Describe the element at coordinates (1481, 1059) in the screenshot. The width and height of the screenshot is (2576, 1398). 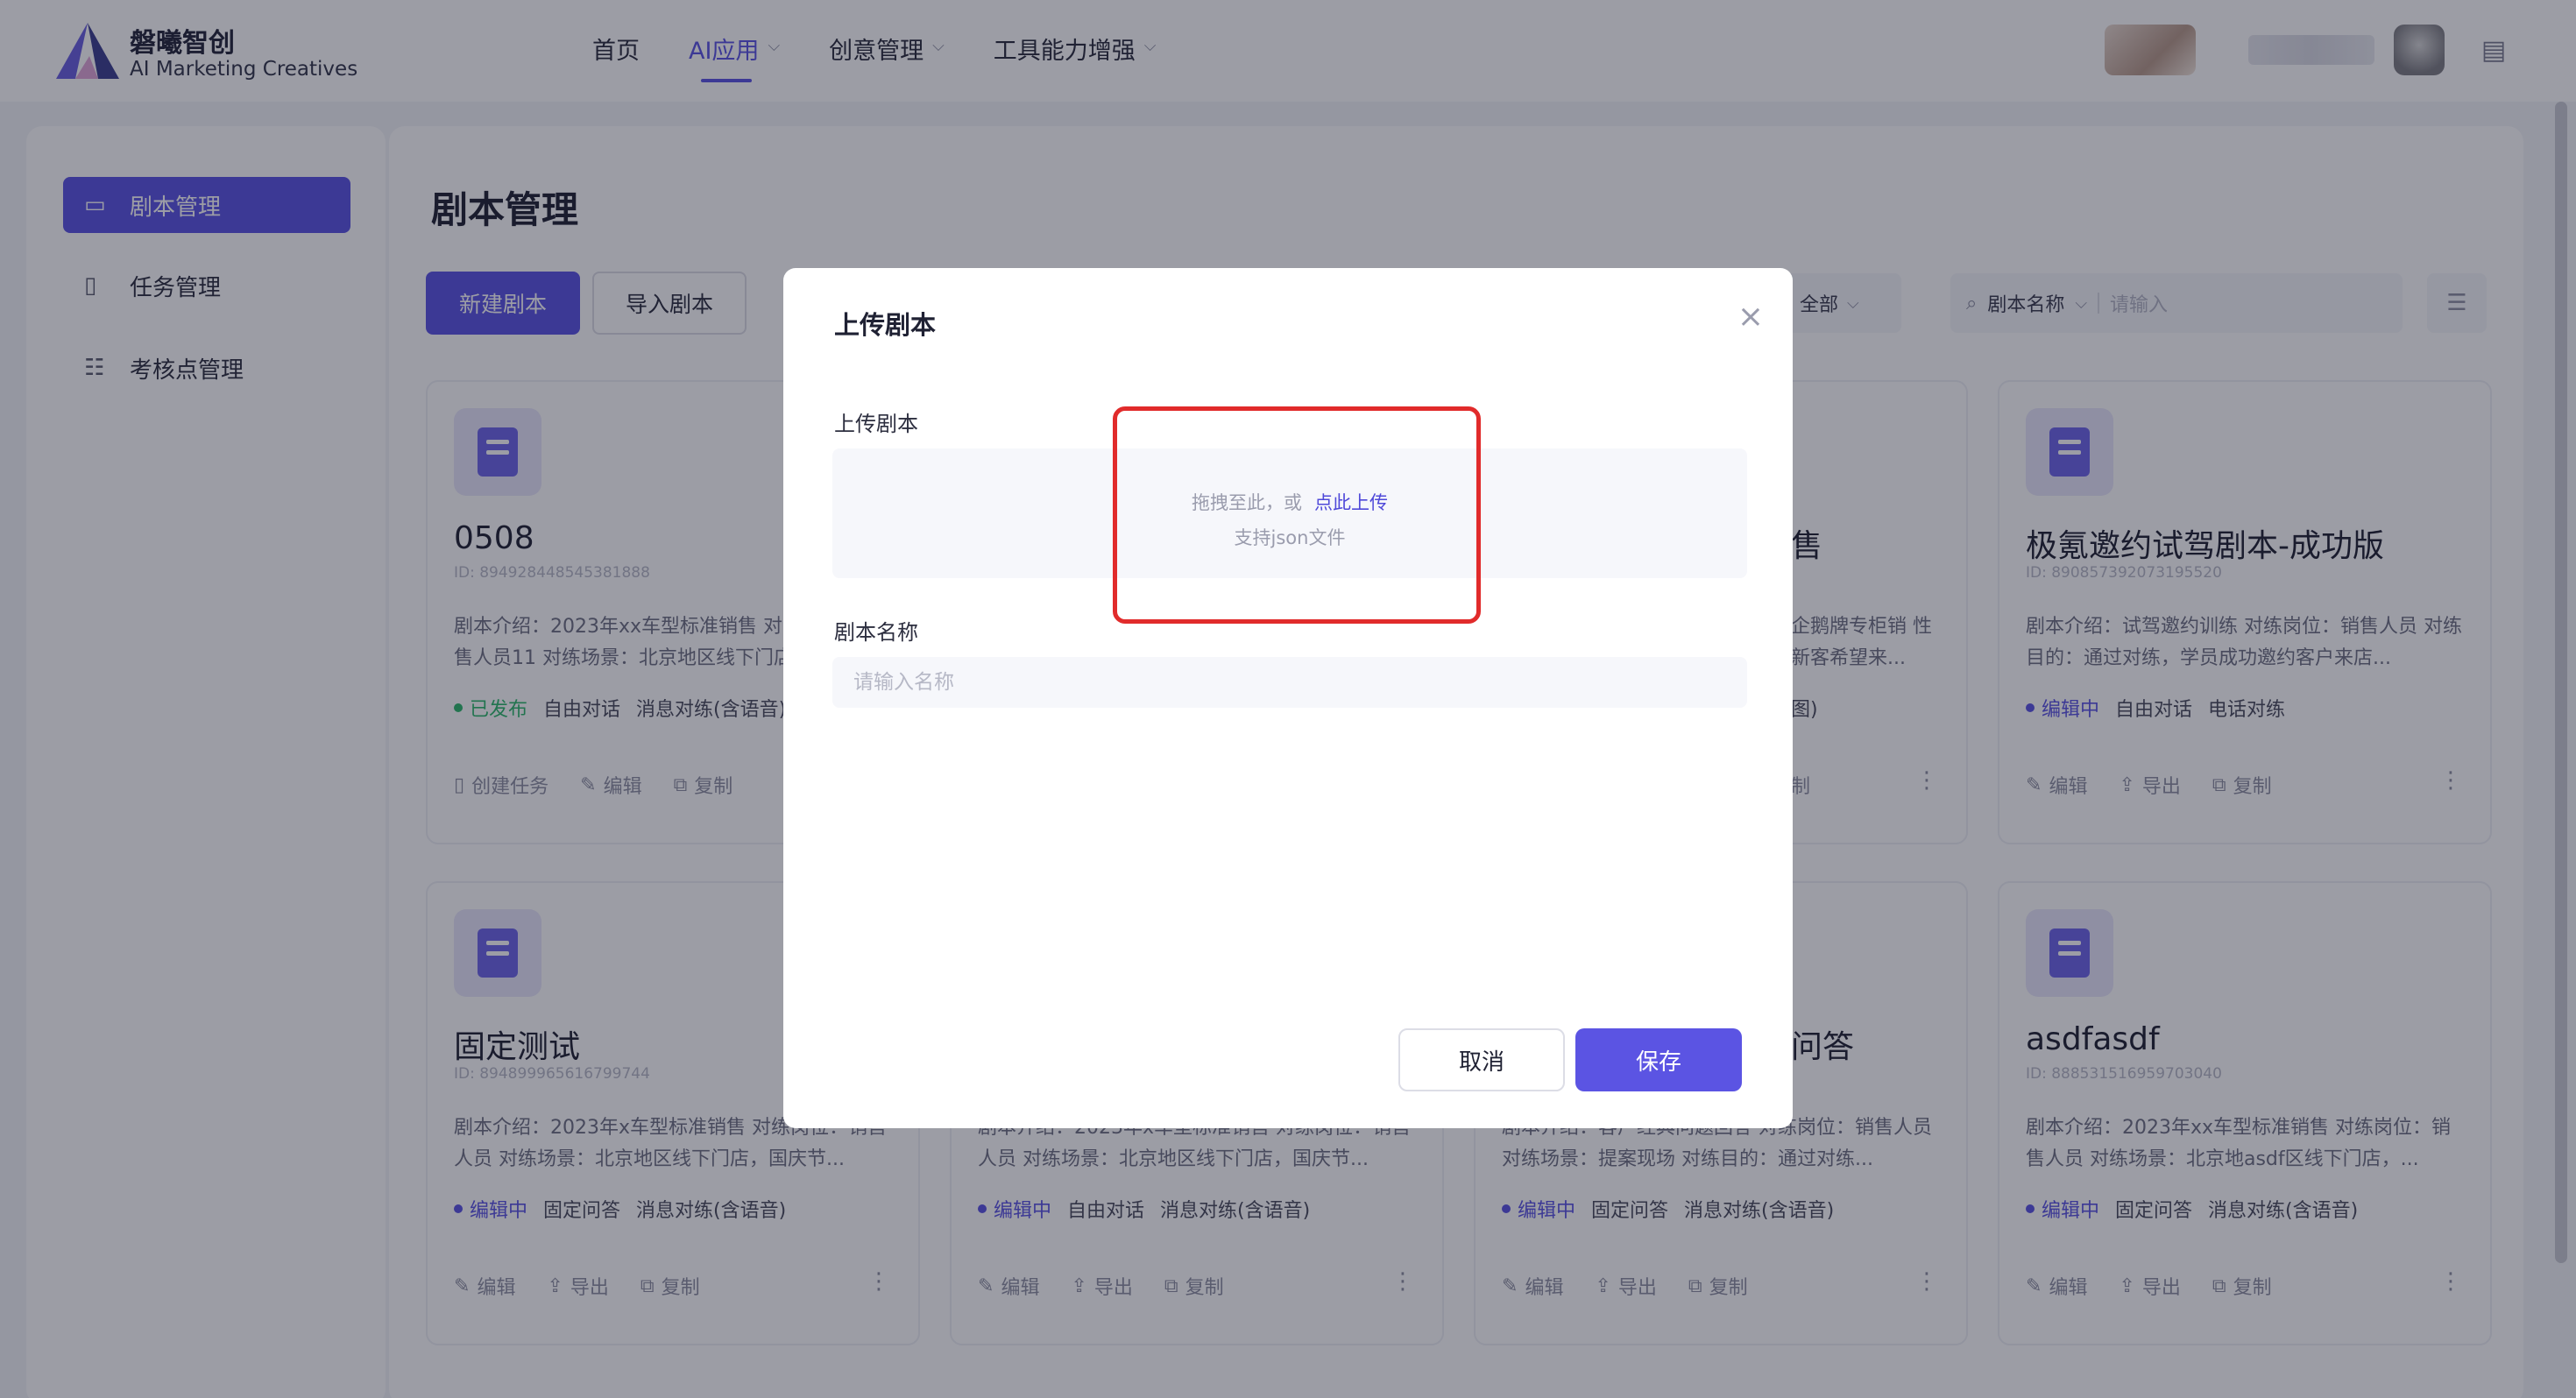
I see `cancel-button: 取消` at that location.